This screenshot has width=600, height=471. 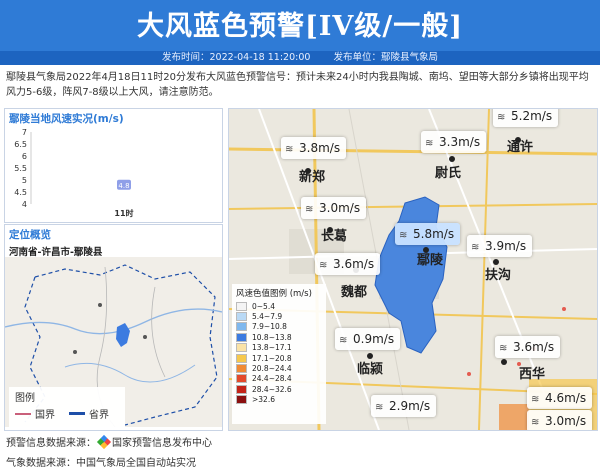 I want to click on wind-value: 2.9m/s, so click(x=410, y=406).